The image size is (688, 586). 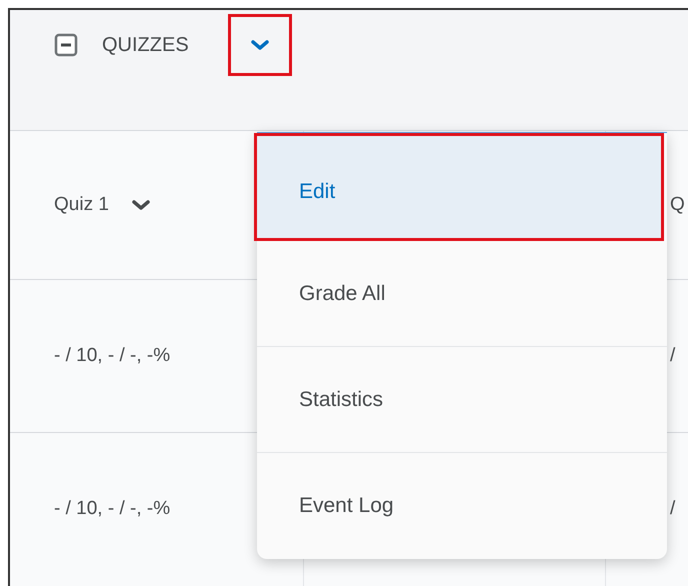 What do you see at coordinates (462, 506) in the screenshot?
I see `menu-item: Event Log` at bounding box center [462, 506].